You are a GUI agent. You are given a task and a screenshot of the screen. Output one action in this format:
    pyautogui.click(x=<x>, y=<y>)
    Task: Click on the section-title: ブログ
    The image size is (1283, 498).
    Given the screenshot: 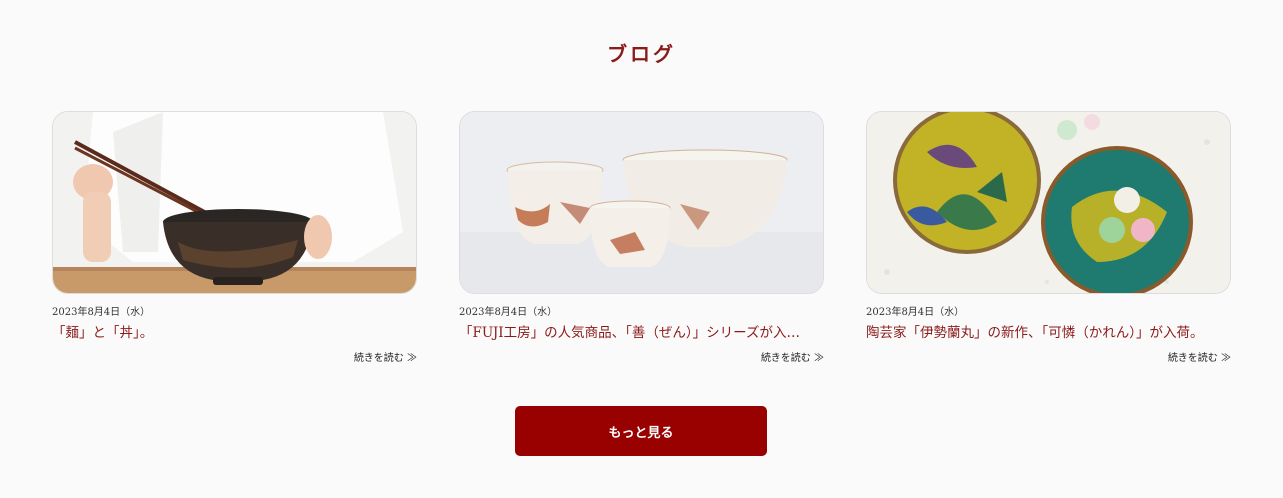 What is the action you would take?
    pyautogui.click(x=641, y=54)
    